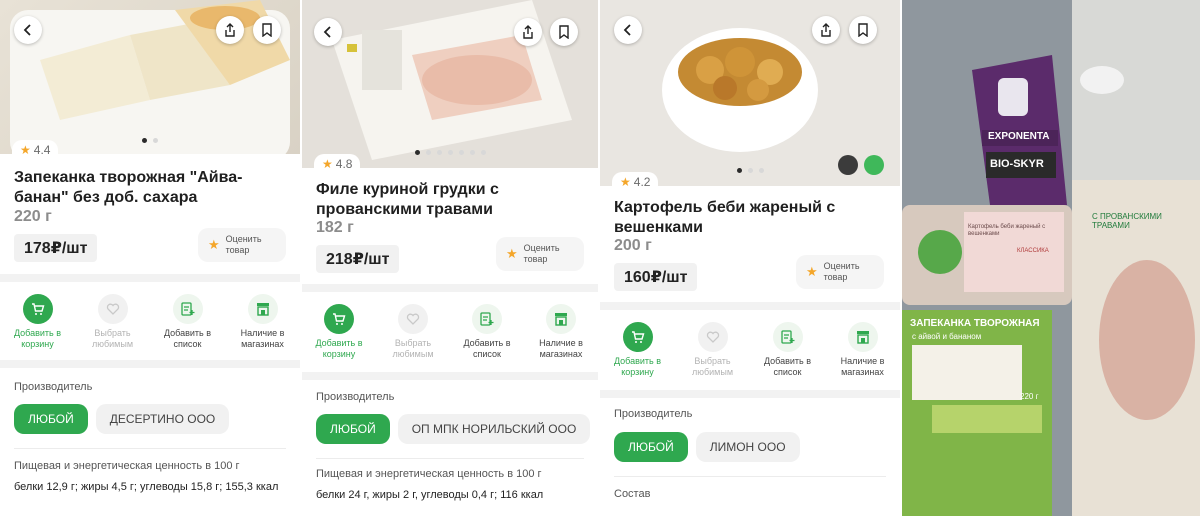 The image size is (1200, 516). What do you see at coordinates (1019, 136) in the screenshot?
I see `carton-brand: EXPONENTA` at bounding box center [1019, 136].